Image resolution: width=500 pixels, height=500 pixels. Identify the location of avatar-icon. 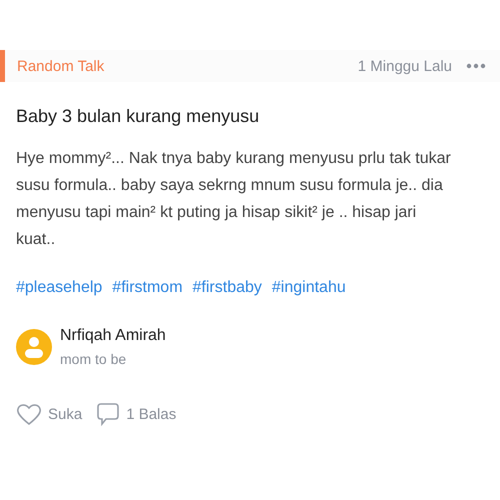
(34, 347).